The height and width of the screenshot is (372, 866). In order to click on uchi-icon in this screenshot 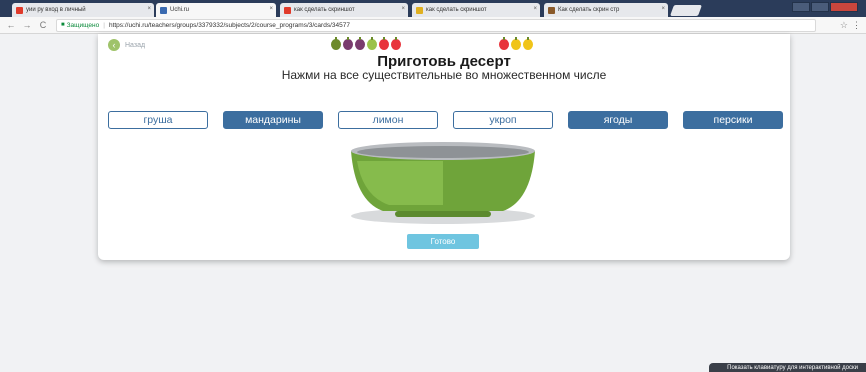, I will do `click(163, 10)`.